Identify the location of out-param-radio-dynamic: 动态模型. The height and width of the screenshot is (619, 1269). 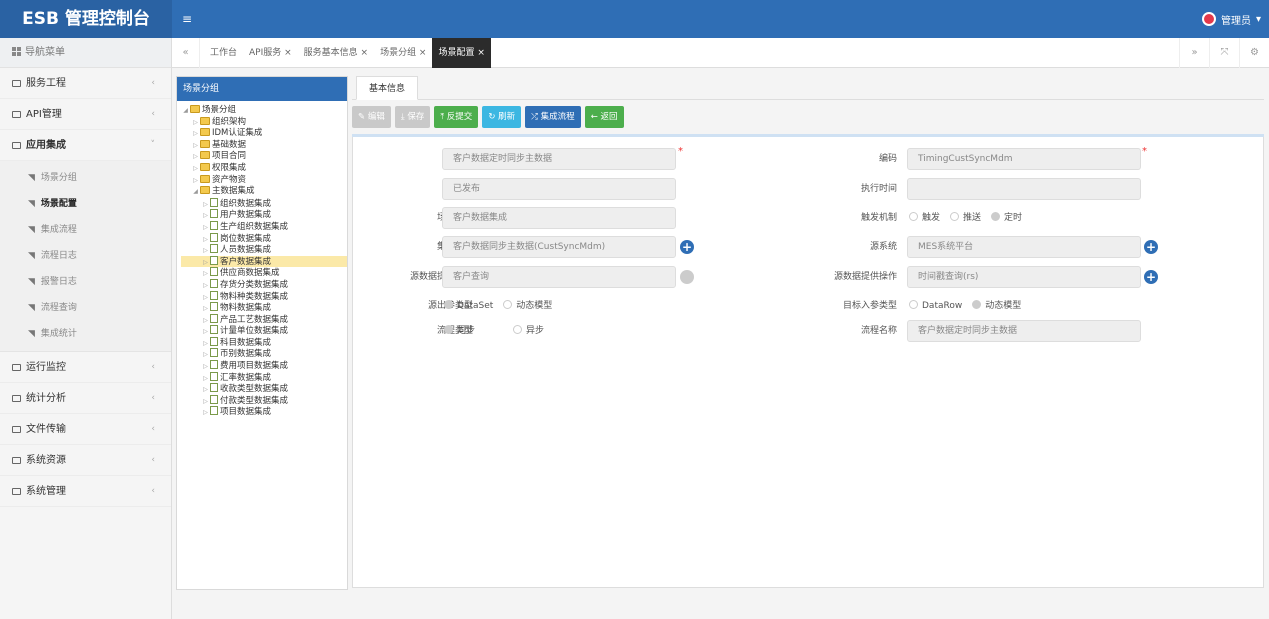
(527, 306).